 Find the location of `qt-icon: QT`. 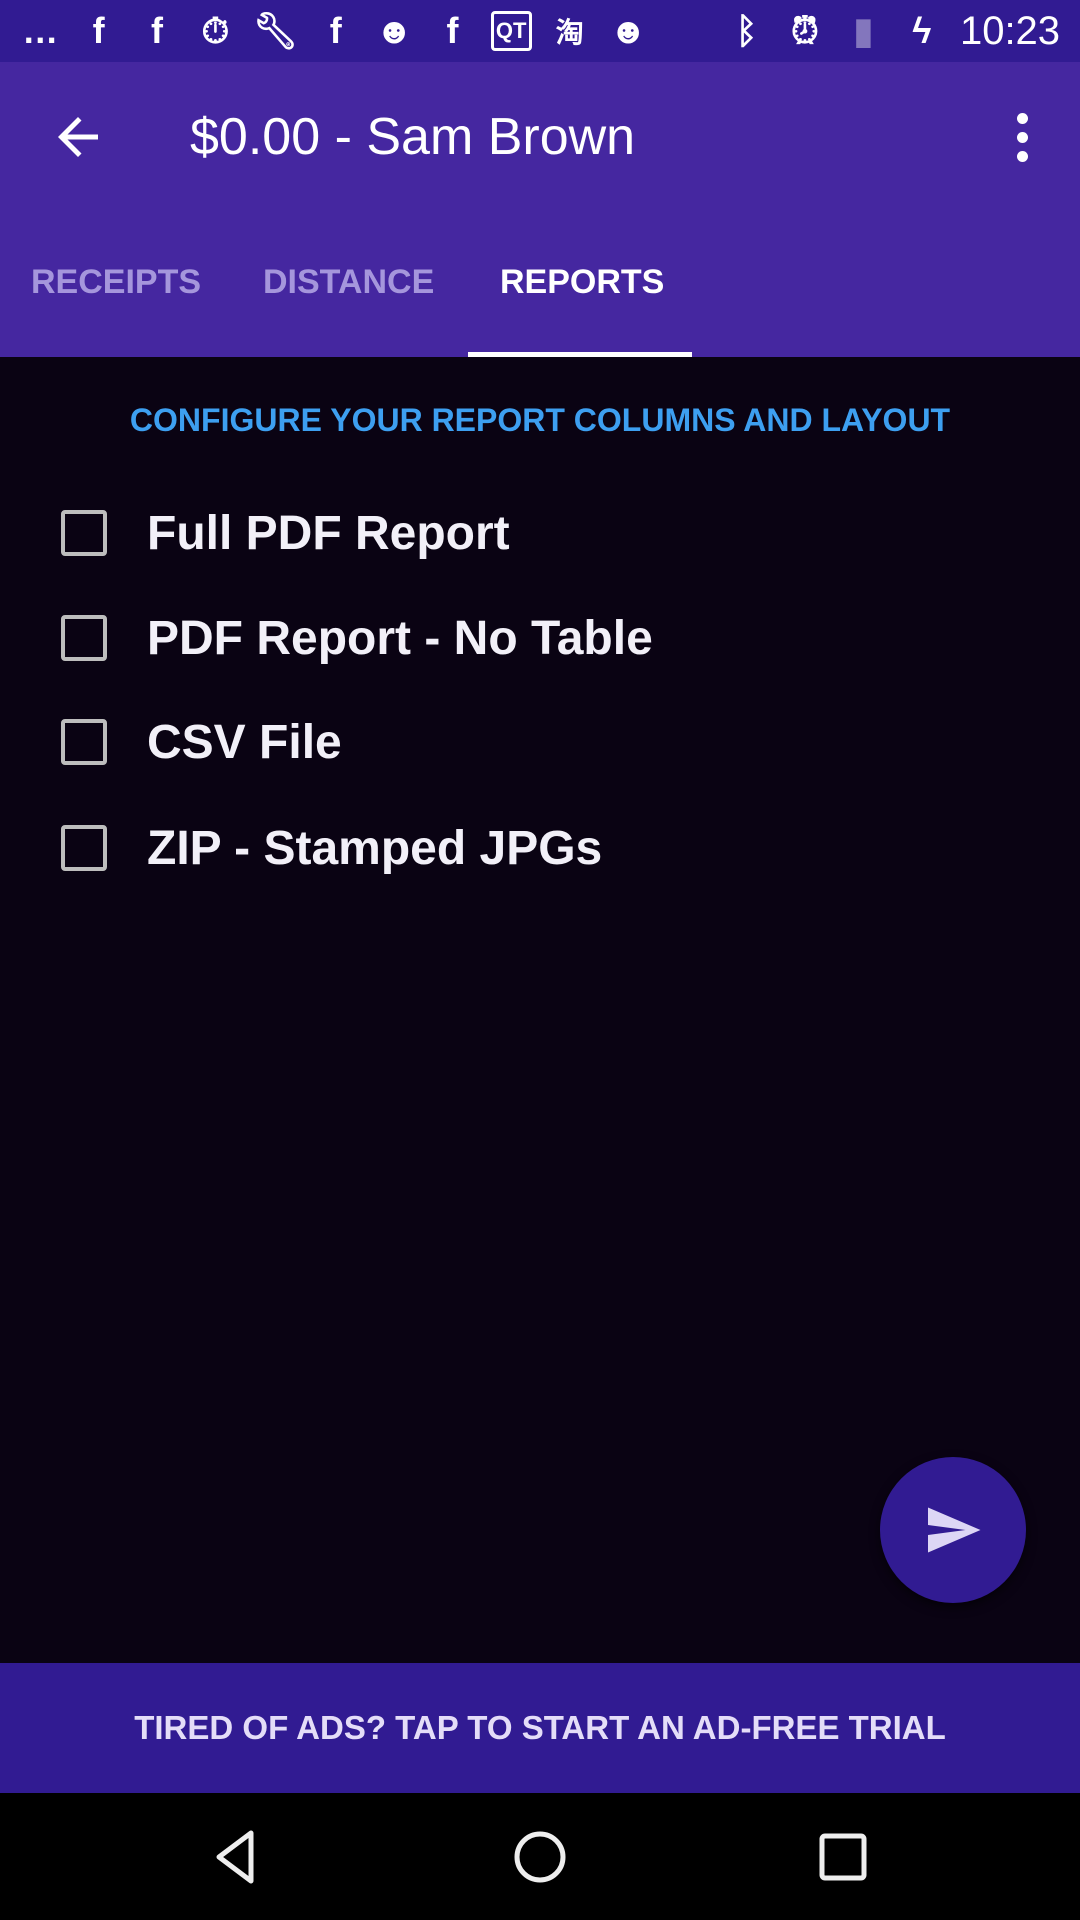

qt-icon: QT is located at coordinates (511, 31).